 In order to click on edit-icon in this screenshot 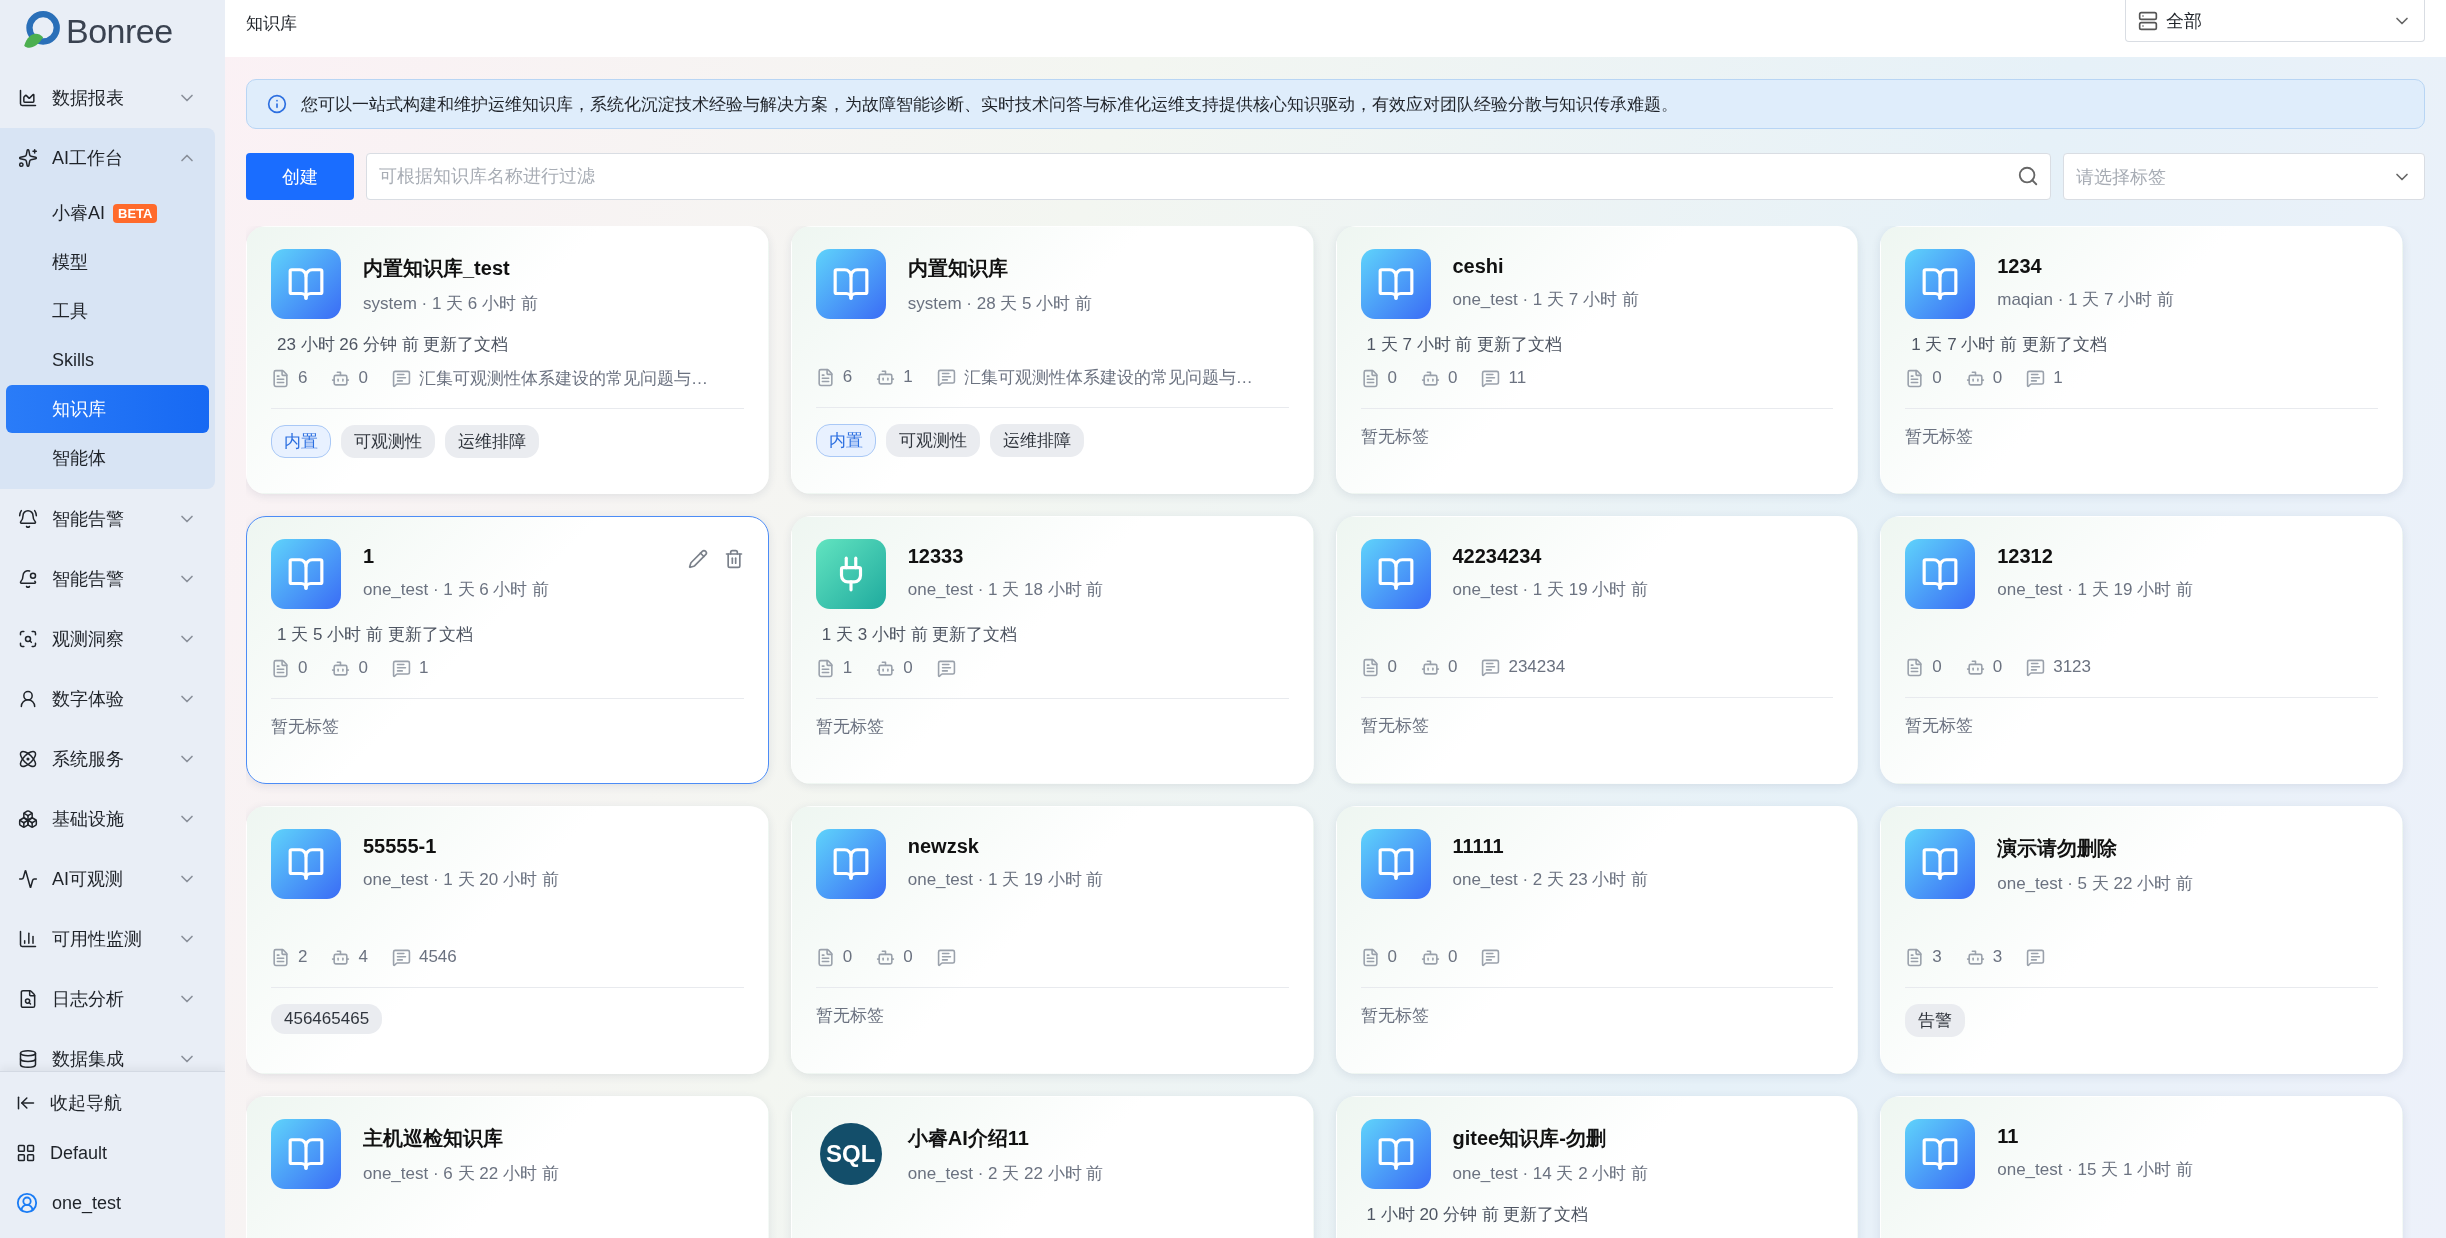, I will do `click(697, 559)`.